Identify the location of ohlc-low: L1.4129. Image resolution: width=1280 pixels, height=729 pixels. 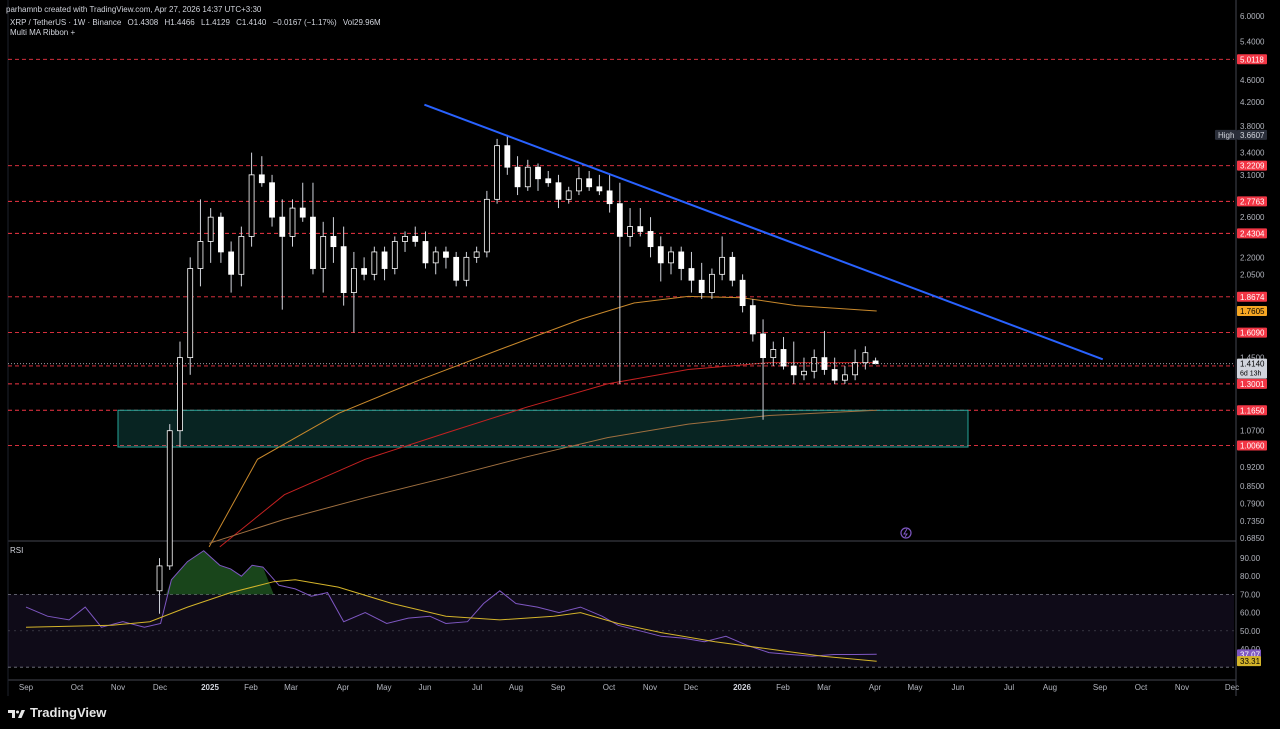
(215, 22).